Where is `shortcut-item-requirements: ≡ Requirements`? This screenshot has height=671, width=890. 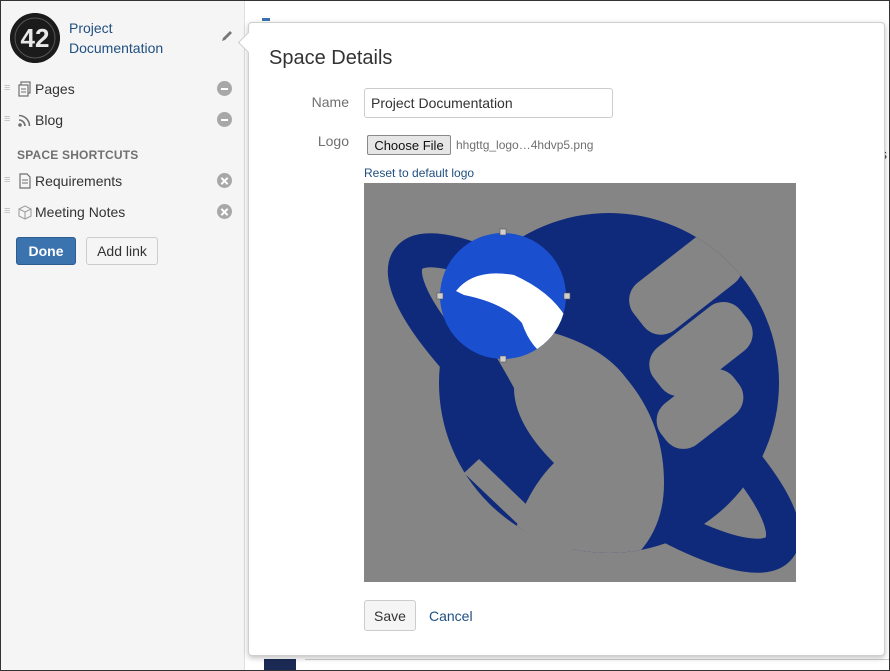 shortcut-item-requirements: ≡ Requirements is located at coordinates (122, 181).